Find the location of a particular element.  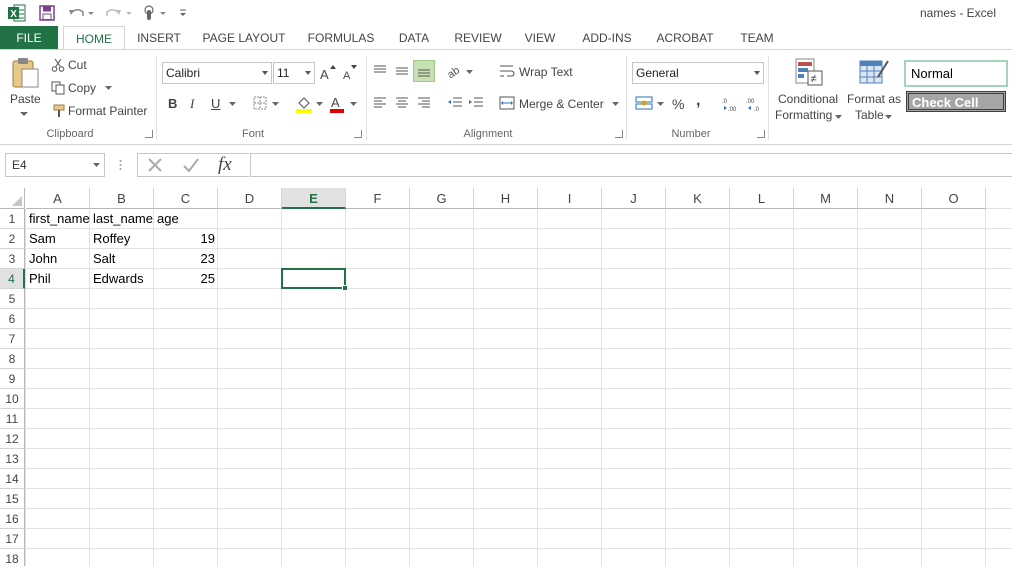

touch-mode-icon is located at coordinates (155, 13).